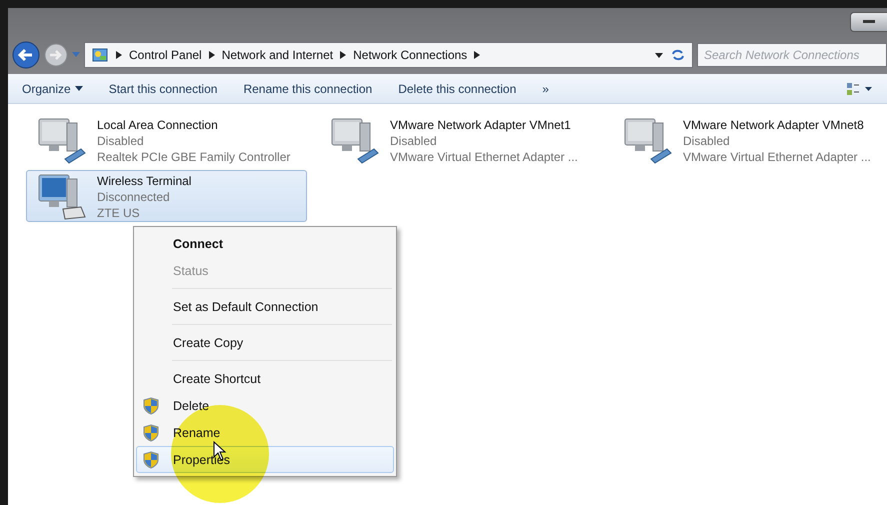  Describe the element at coordinates (265, 405) in the screenshot. I see `menu-item: Delete` at that location.